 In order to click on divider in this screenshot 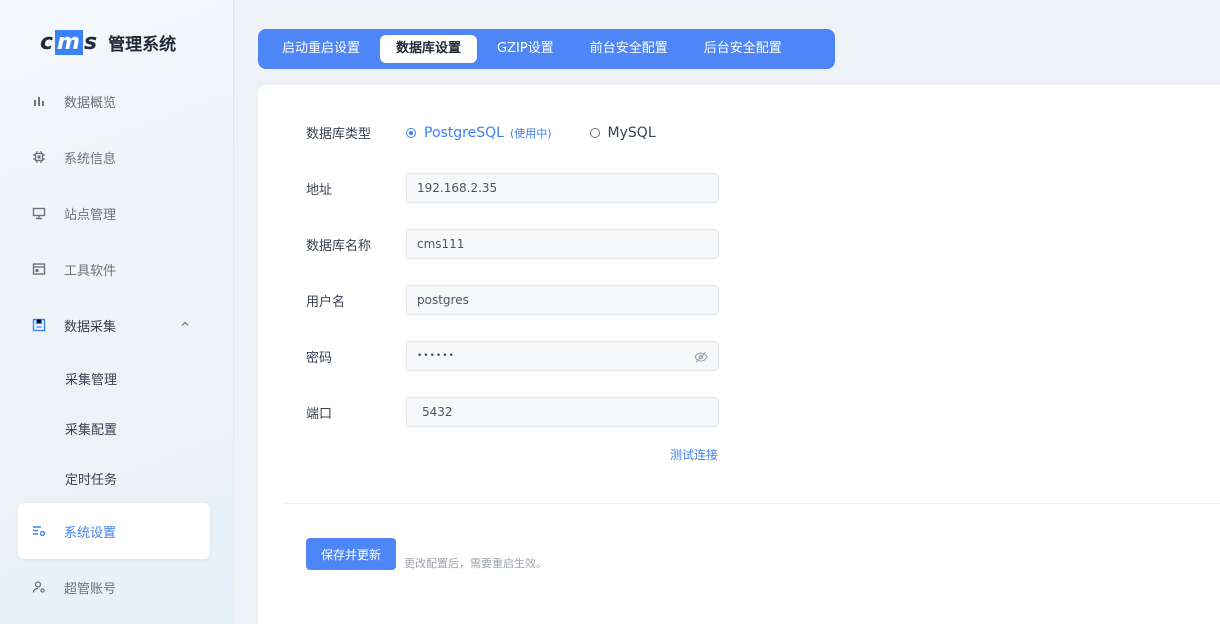, I will do `click(751, 503)`.